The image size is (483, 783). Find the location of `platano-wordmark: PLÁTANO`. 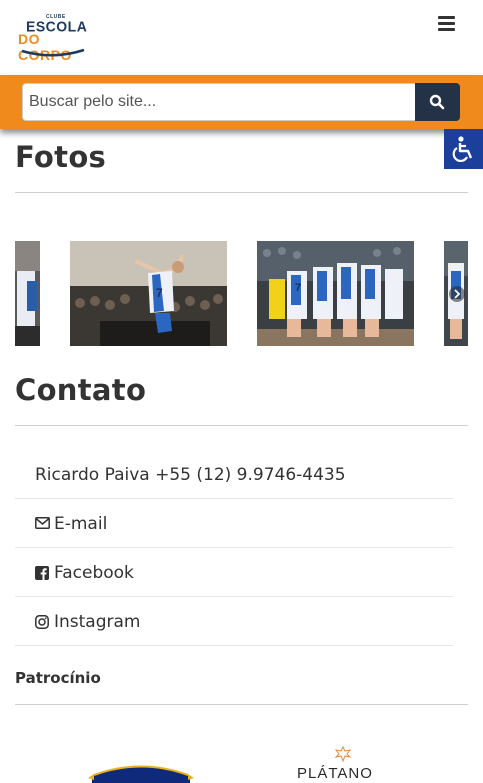

platano-wordmark: PLÁTANO is located at coordinates (335, 773).